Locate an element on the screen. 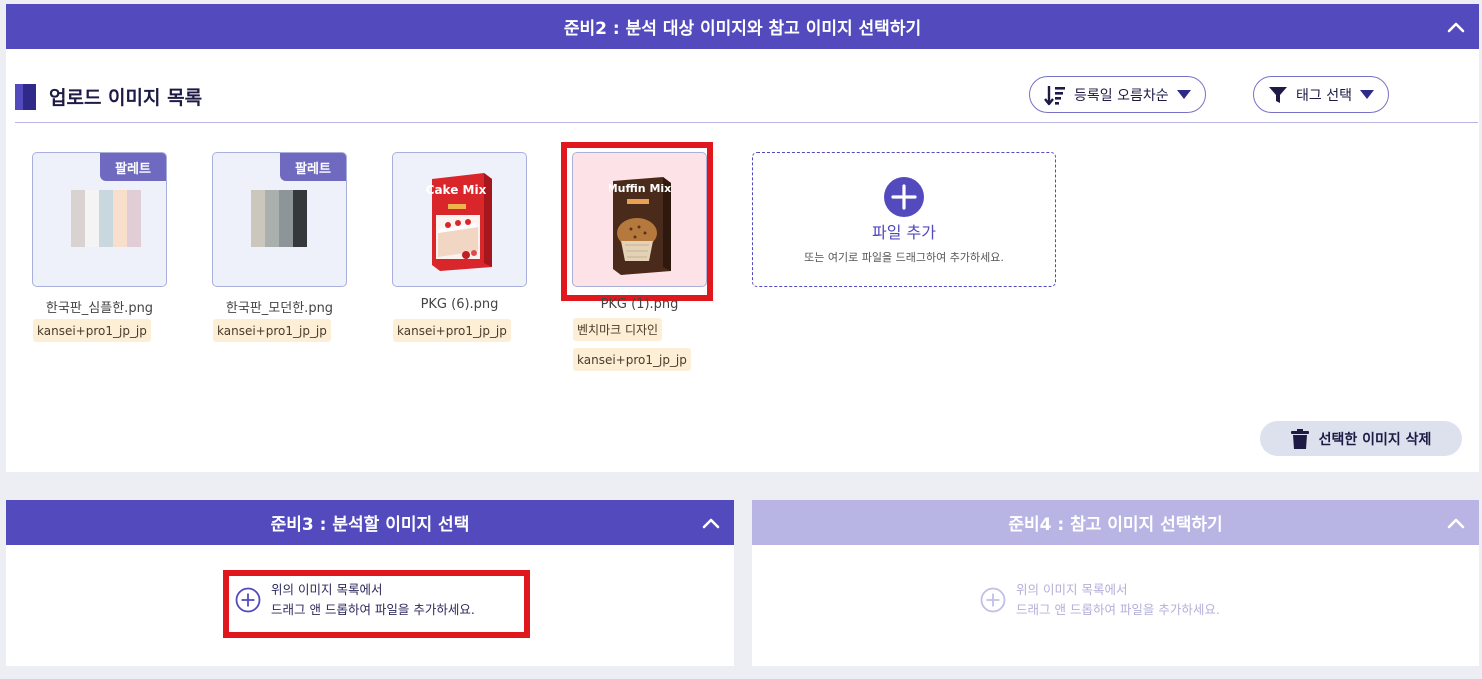 The height and width of the screenshot is (679, 1482). delete-label: 선택한 이미지 삭제 is located at coordinates (1375, 439).